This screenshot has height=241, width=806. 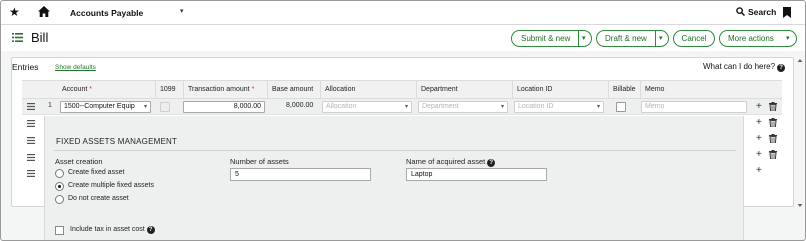 I want to click on col-1099: 1099, so click(x=169, y=89).